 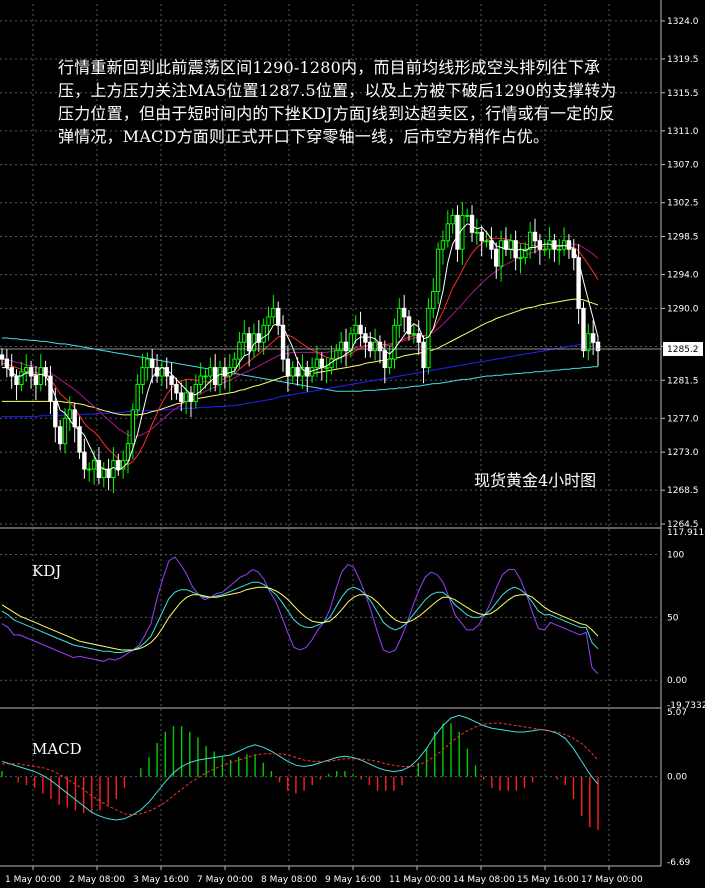 What do you see at coordinates (161, 880) in the screenshot?
I see `time-tick-label: 3 May 16:00` at bounding box center [161, 880].